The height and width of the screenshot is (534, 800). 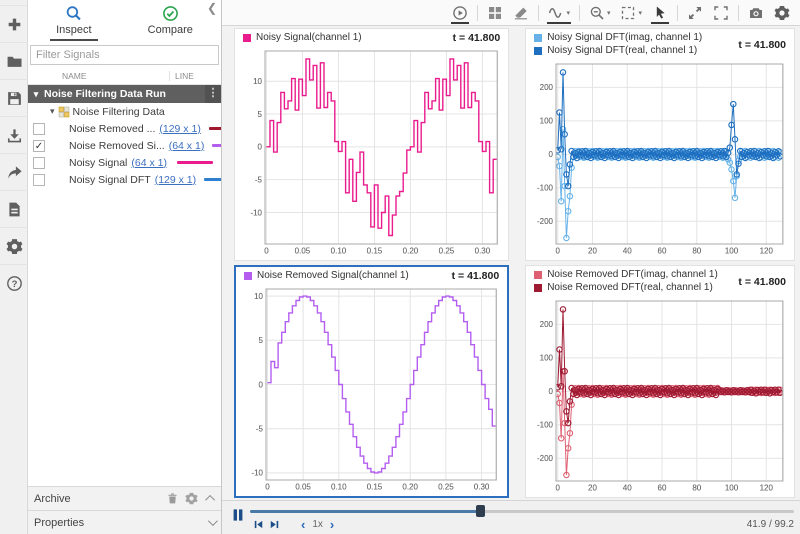 I want to click on archive-settings-gear-icon, so click(x=191, y=498).